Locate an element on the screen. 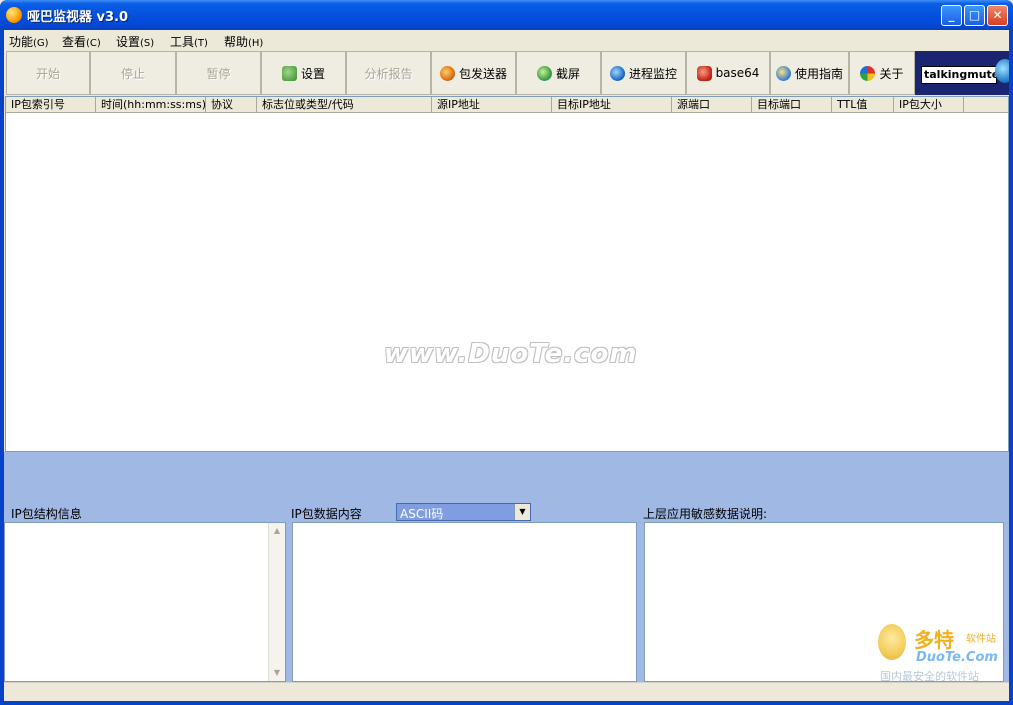  data-content-label: IP包数据内容 is located at coordinates (326, 514).